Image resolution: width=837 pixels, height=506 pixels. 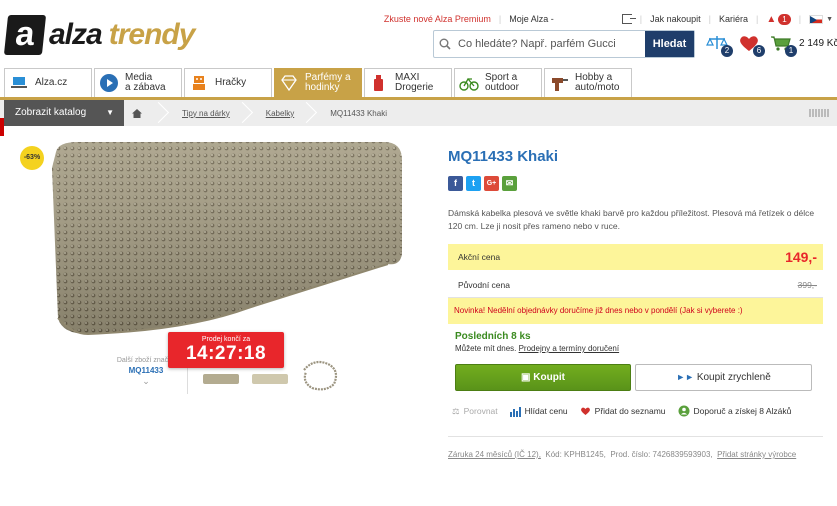 I want to click on drill-icon, so click(x=560, y=84).